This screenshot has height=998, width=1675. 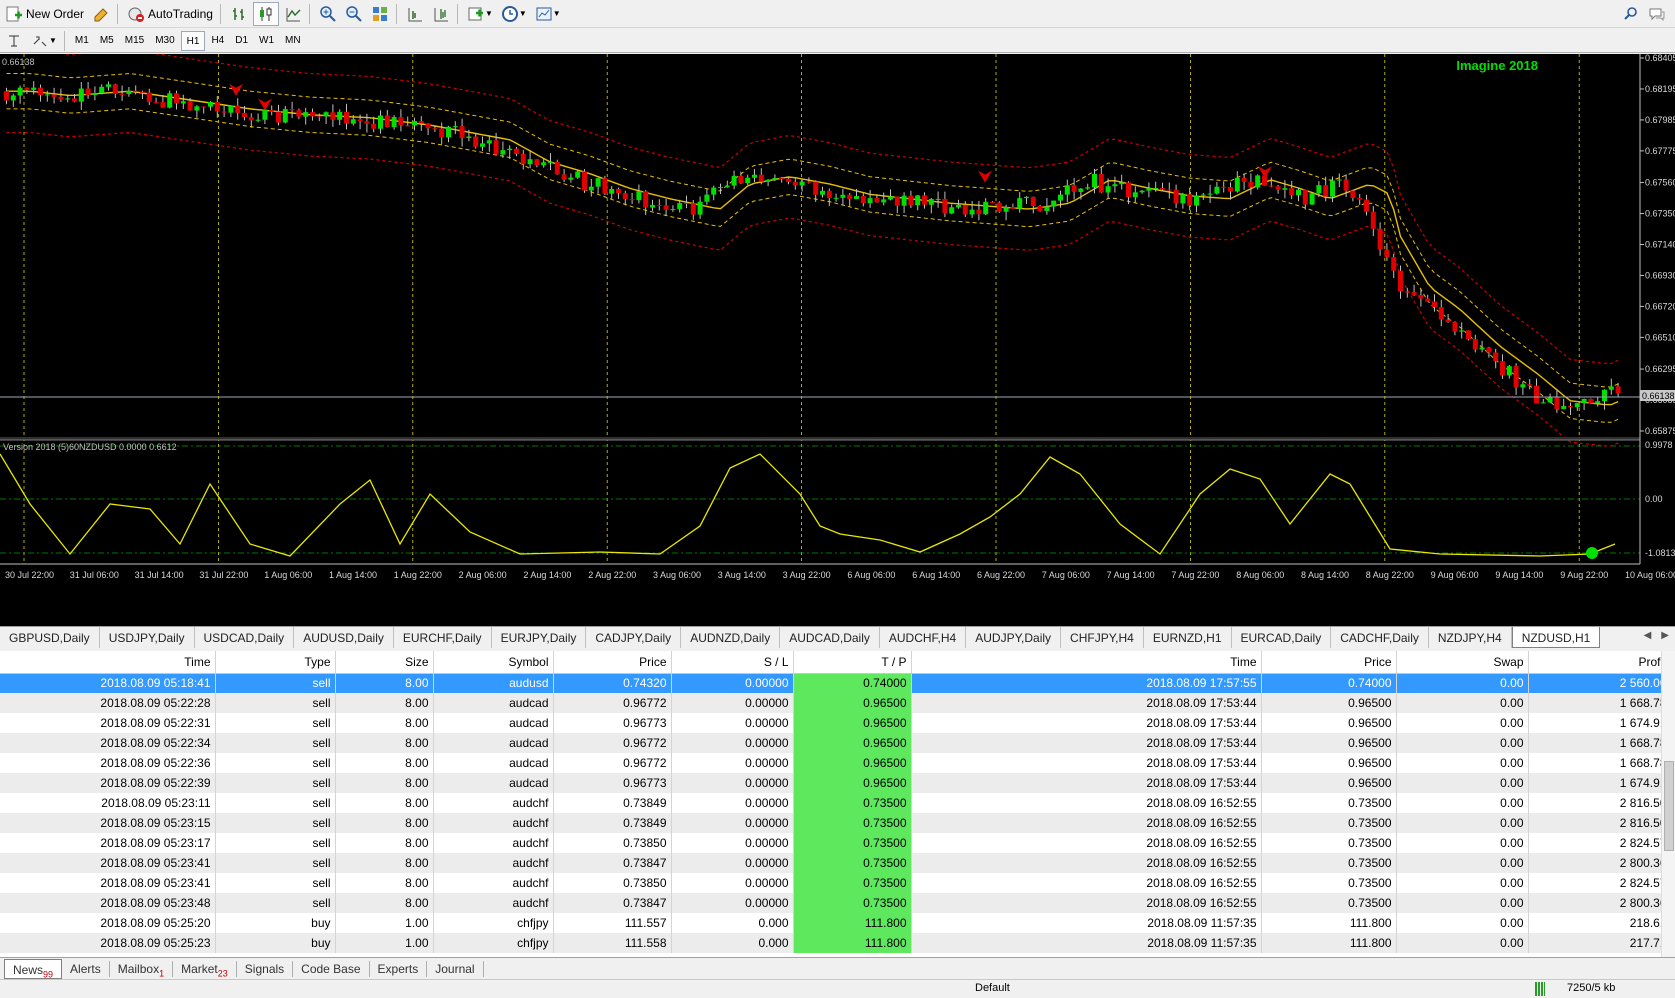 I want to click on chart-tab-audnzd-daily: AUDNZD,Daily, so click(x=731, y=637).